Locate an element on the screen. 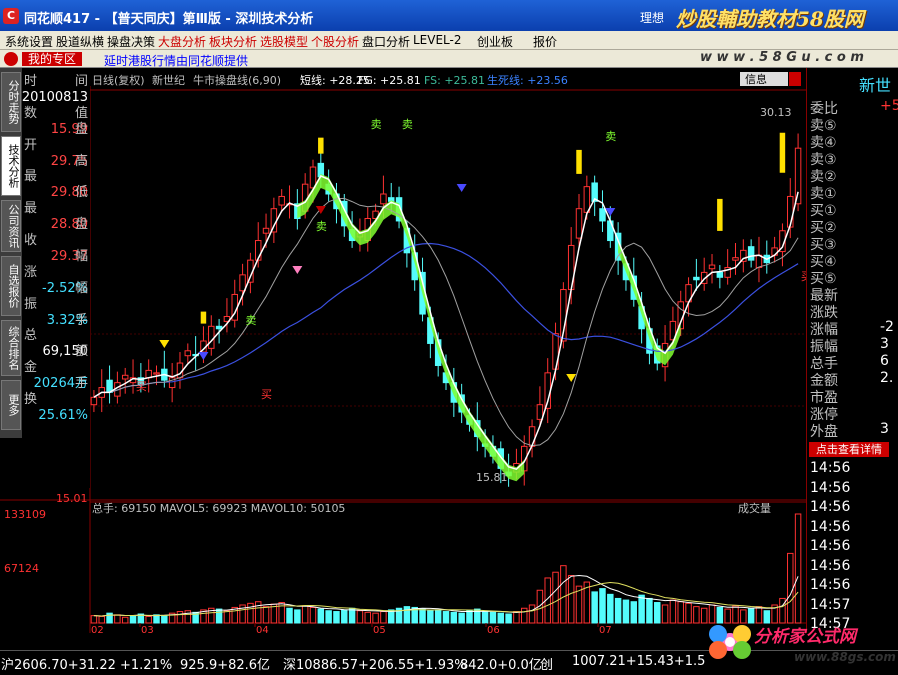  info-row: 总 is located at coordinates (56, 336).